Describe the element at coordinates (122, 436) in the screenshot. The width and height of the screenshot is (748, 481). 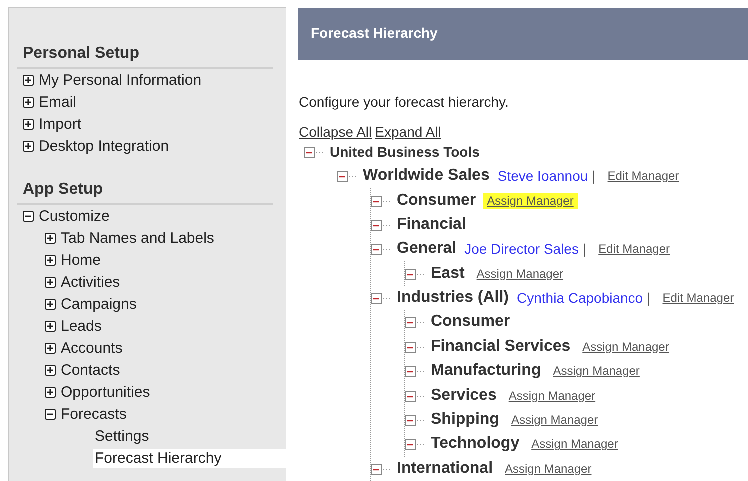
I see `sidebar-item: Settings` at that location.